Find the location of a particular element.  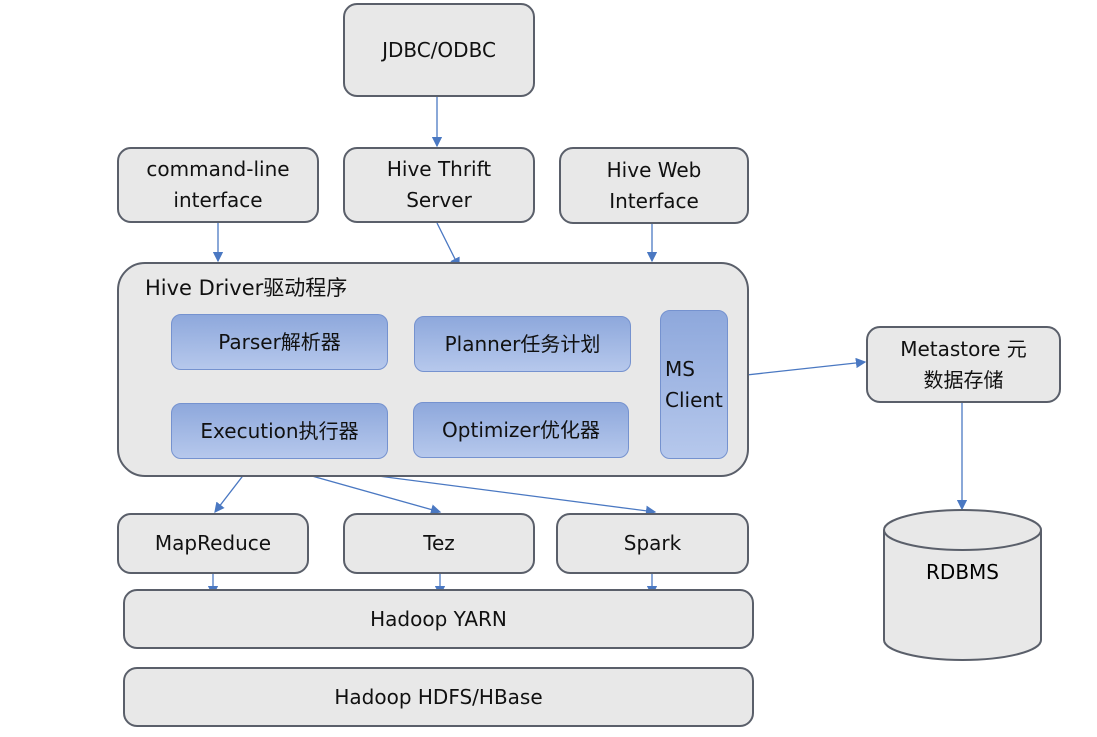

hdfs-node: Hadoop HDFS/HBase is located at coordinates (438, 697).